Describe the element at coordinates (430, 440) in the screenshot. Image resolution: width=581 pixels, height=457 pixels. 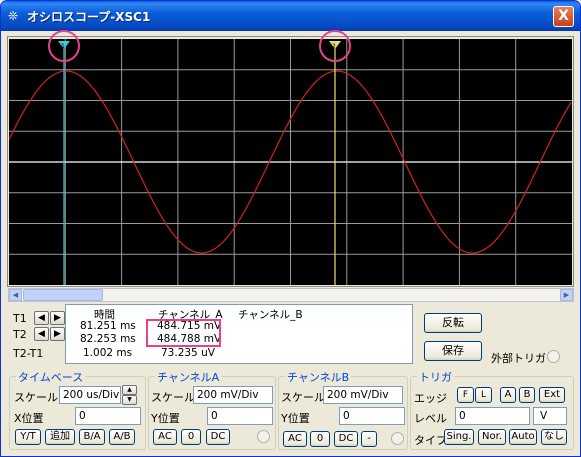
I see `trigger-type-label: タイプ` at that location.